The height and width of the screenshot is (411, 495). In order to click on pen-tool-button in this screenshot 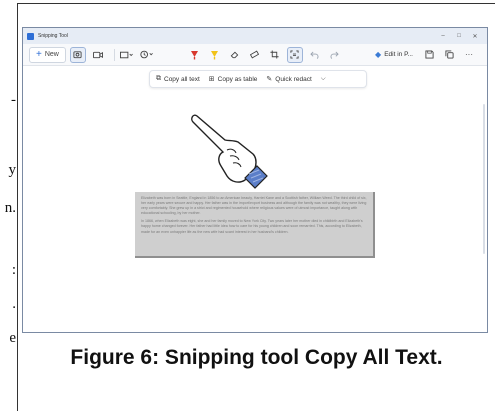, I will do `click(195, 55)`.